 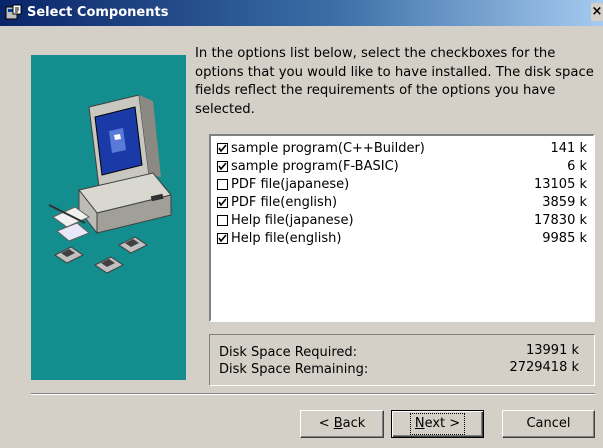 What do you see at coordinates (564, 202) in the screenshot?
I see `component-size: 3859 k` at bounding box center [564, 202].